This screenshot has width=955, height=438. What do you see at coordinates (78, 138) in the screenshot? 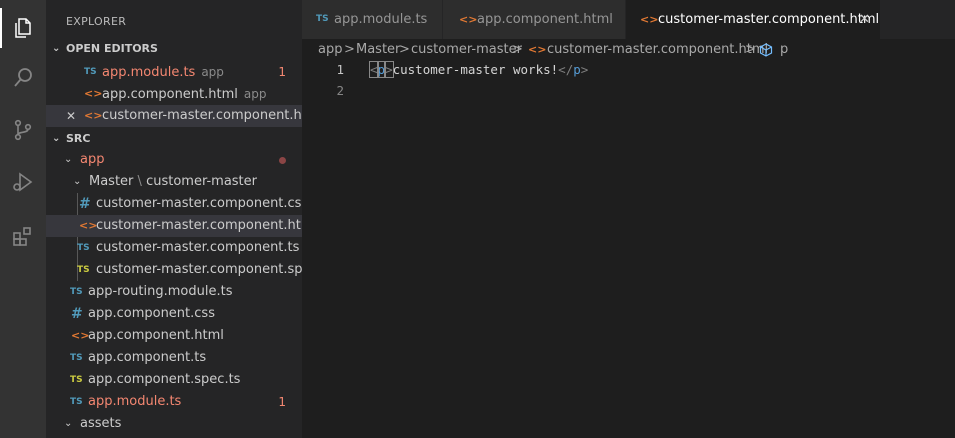
I see `src-label: SRC` at bounding box center [78, 138].